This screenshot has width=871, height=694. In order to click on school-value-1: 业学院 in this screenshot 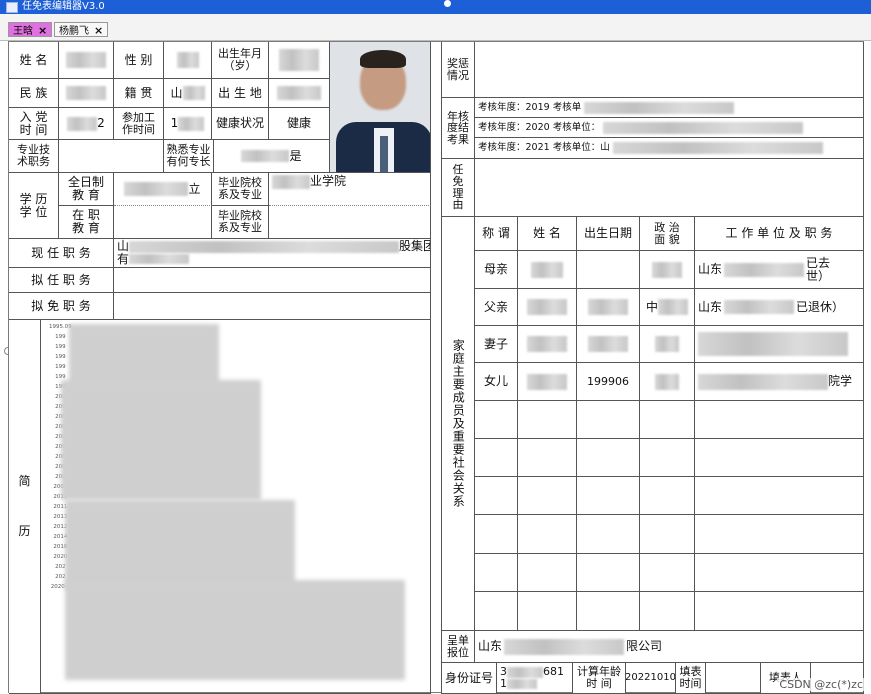, I will do `click(350, 189)`.